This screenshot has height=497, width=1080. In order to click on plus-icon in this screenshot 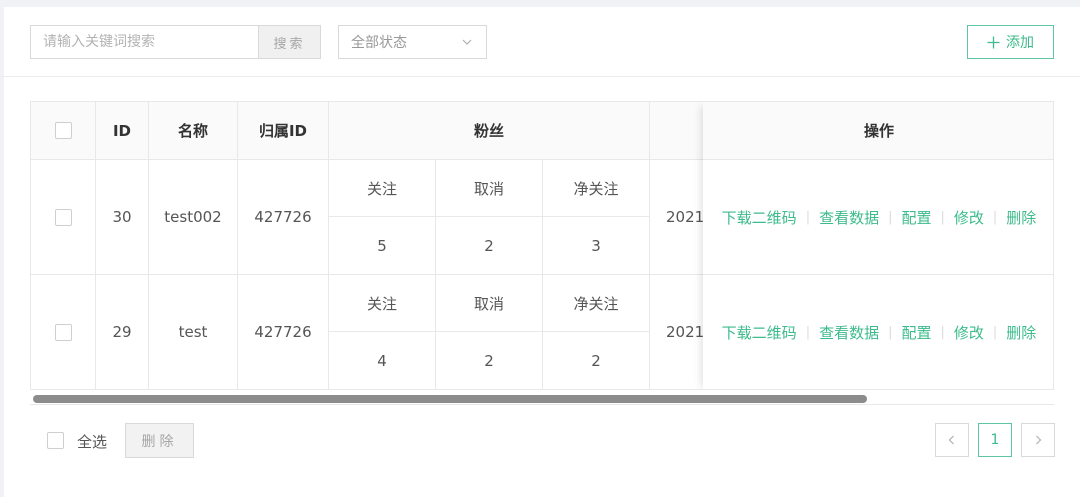, I will do `click(993, 42)`.